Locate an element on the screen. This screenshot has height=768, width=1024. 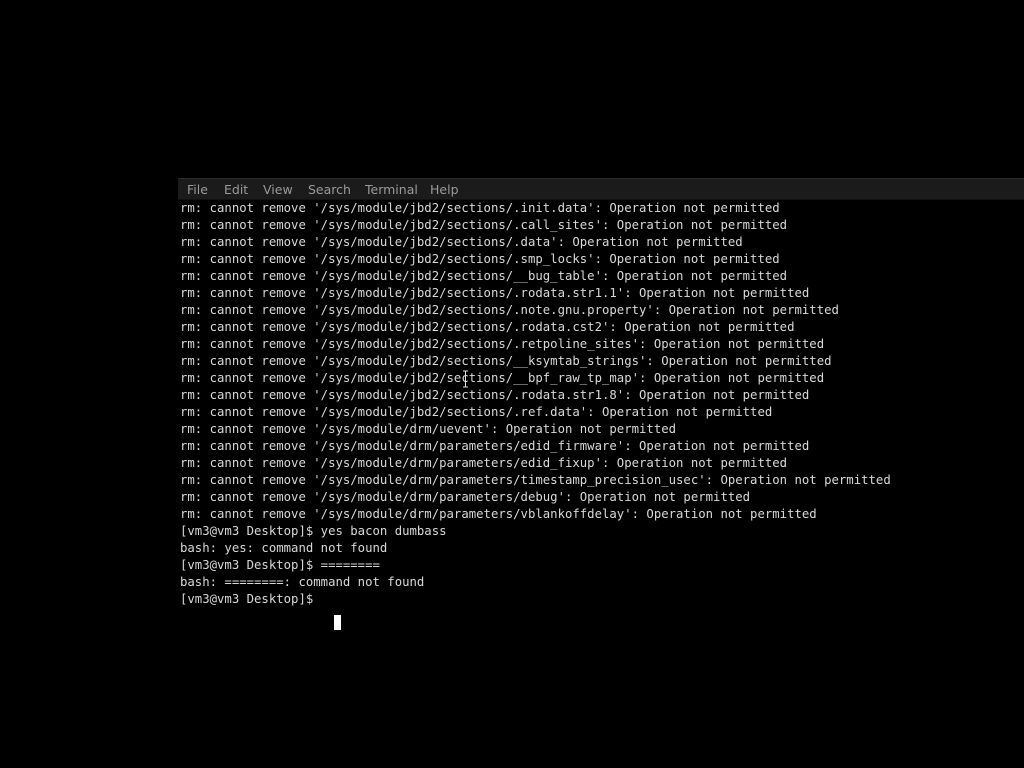
error-line: bash: ========: command not found is located at coordinates (302, 582).